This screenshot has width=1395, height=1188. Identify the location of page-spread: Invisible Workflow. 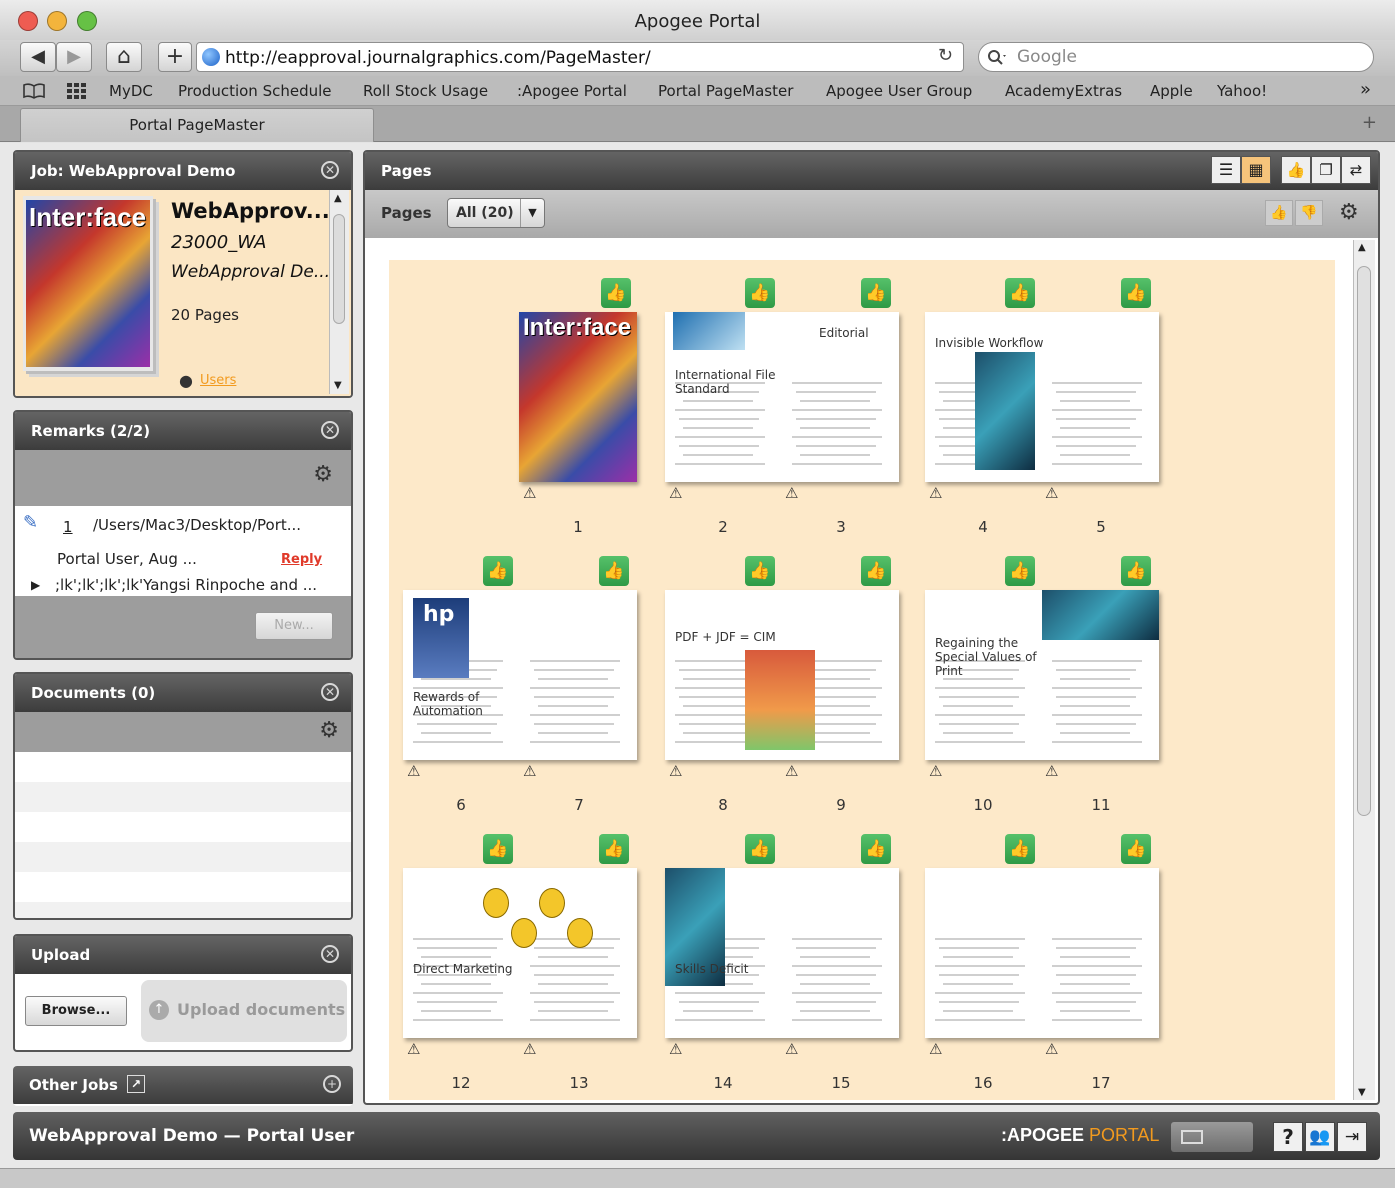
(1042, 397).